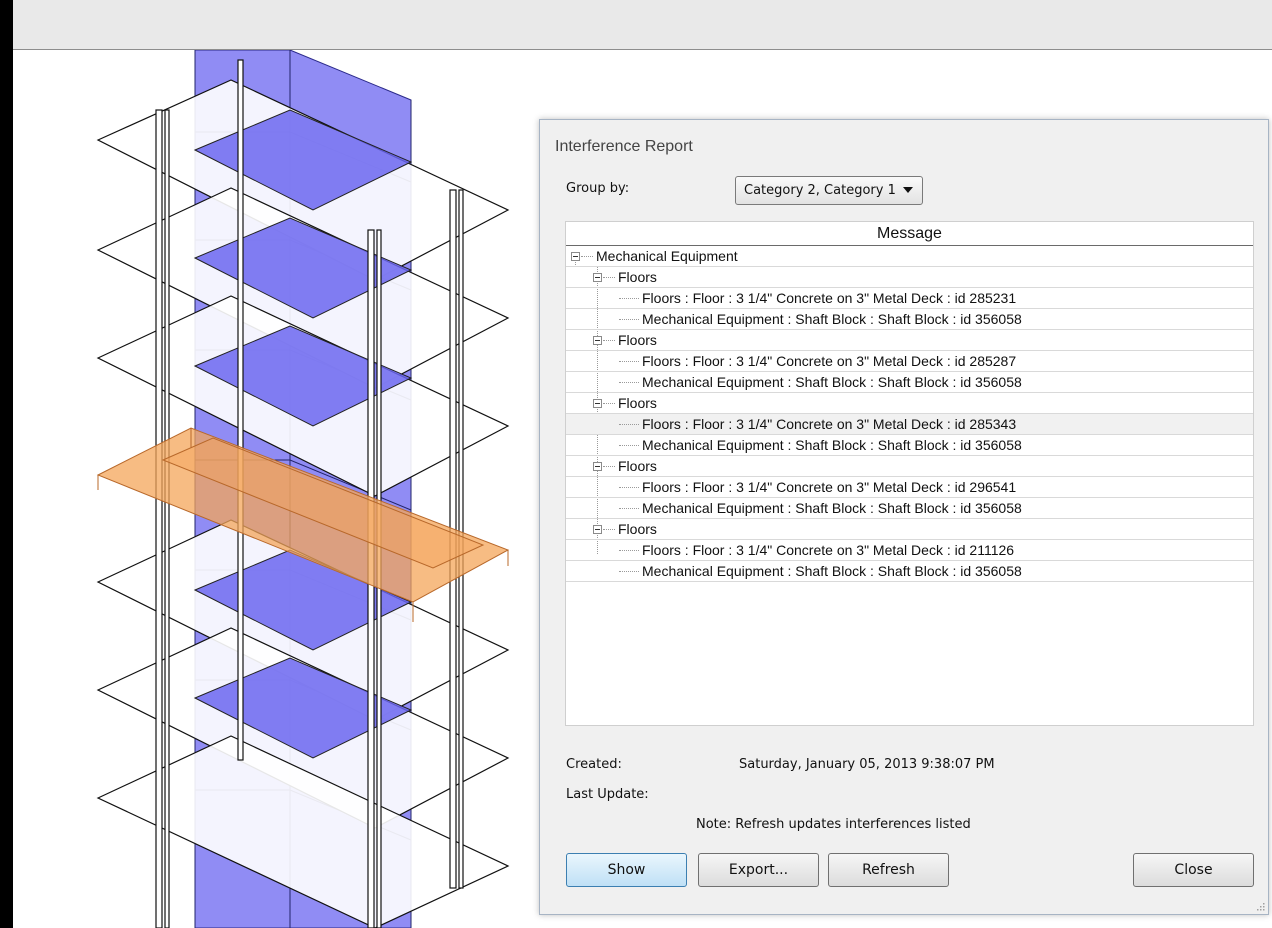 This screenshot has height=928, width=1272. Describe the element at coordinates (1193, 870) in the screenshot. I see `close-button: Close` at that location.